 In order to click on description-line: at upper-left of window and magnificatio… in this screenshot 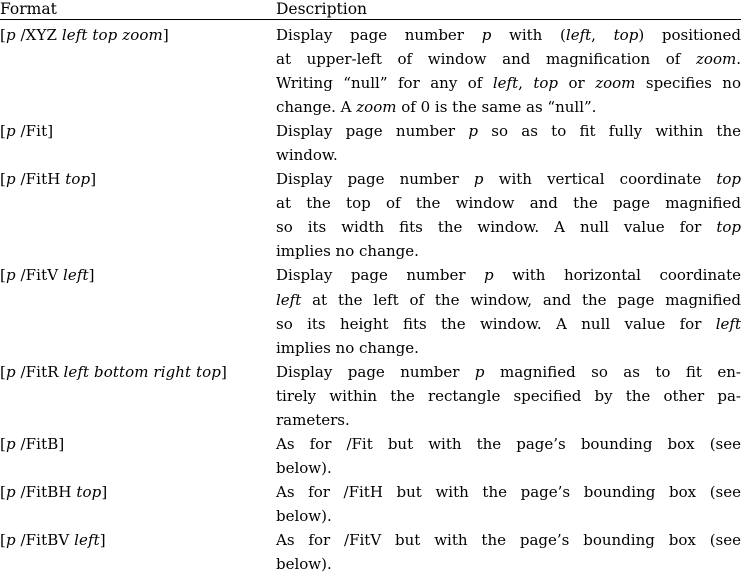, I will do `click(508, 59)`.